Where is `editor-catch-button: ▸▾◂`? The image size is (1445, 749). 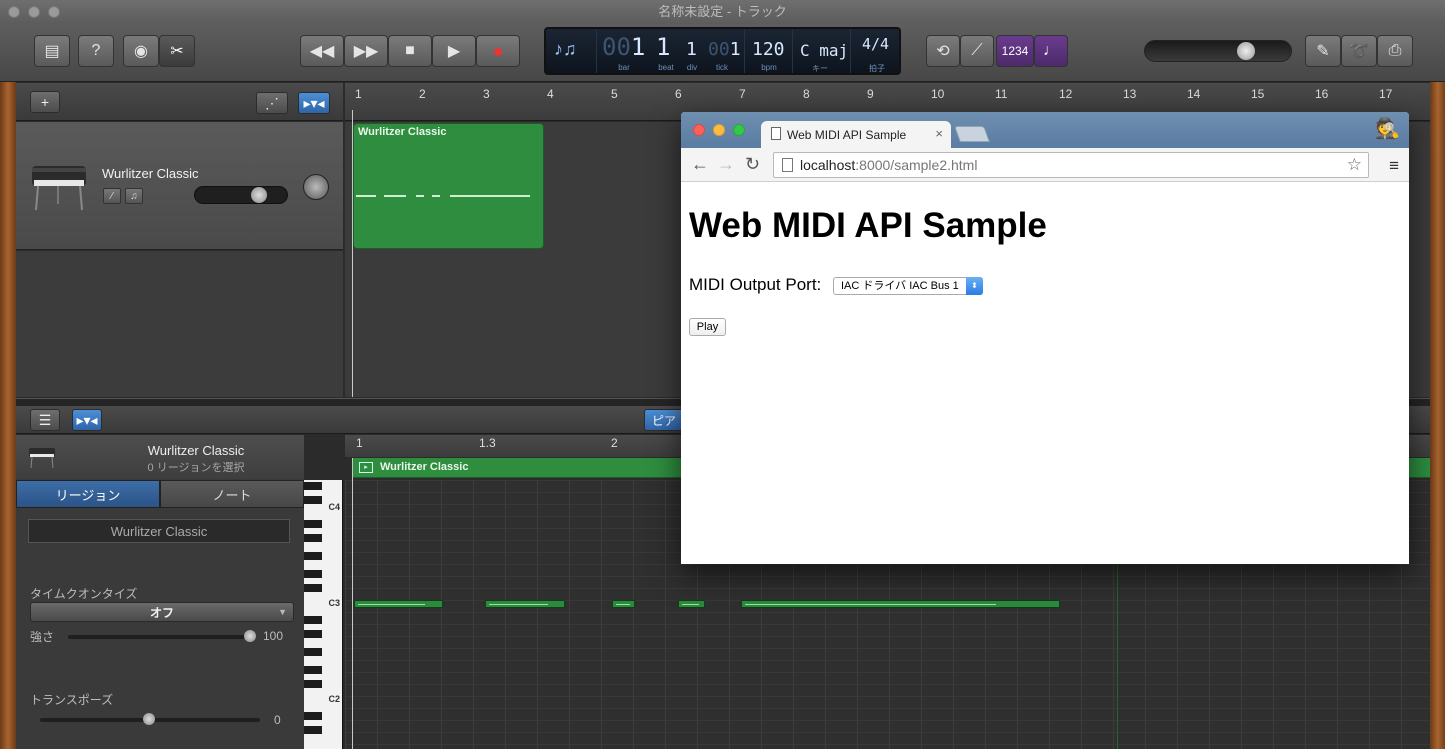 editor-catch-button: ▸▾◂ is located at coordinates (87, 420).